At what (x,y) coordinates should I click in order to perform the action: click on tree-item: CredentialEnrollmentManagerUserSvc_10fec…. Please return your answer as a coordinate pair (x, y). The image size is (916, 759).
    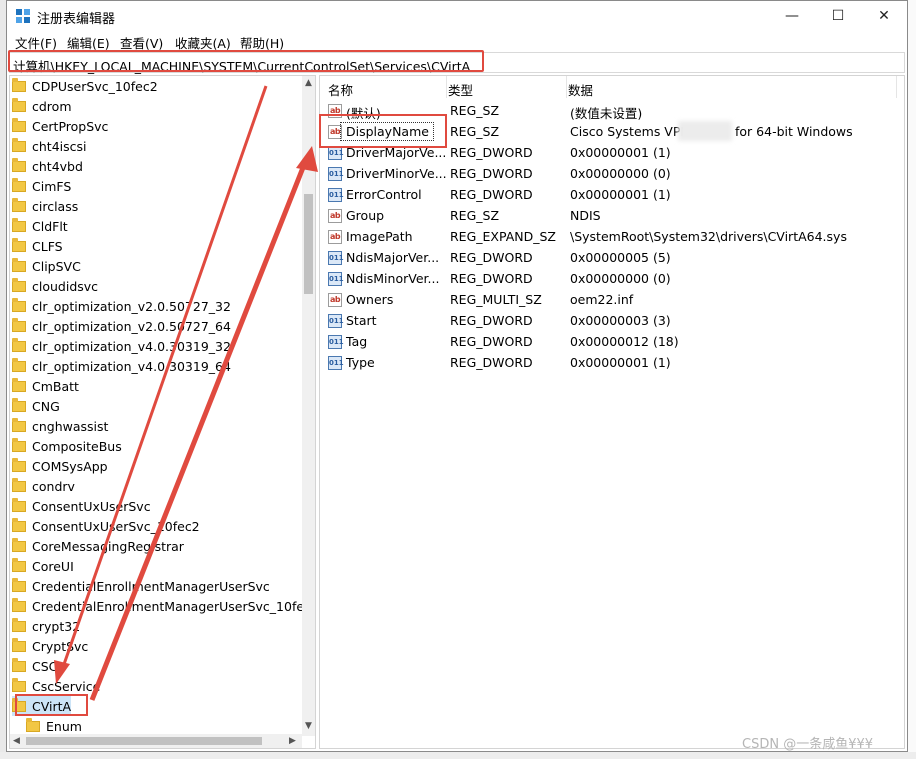
    Looking at the image, I should click on (163, 606).